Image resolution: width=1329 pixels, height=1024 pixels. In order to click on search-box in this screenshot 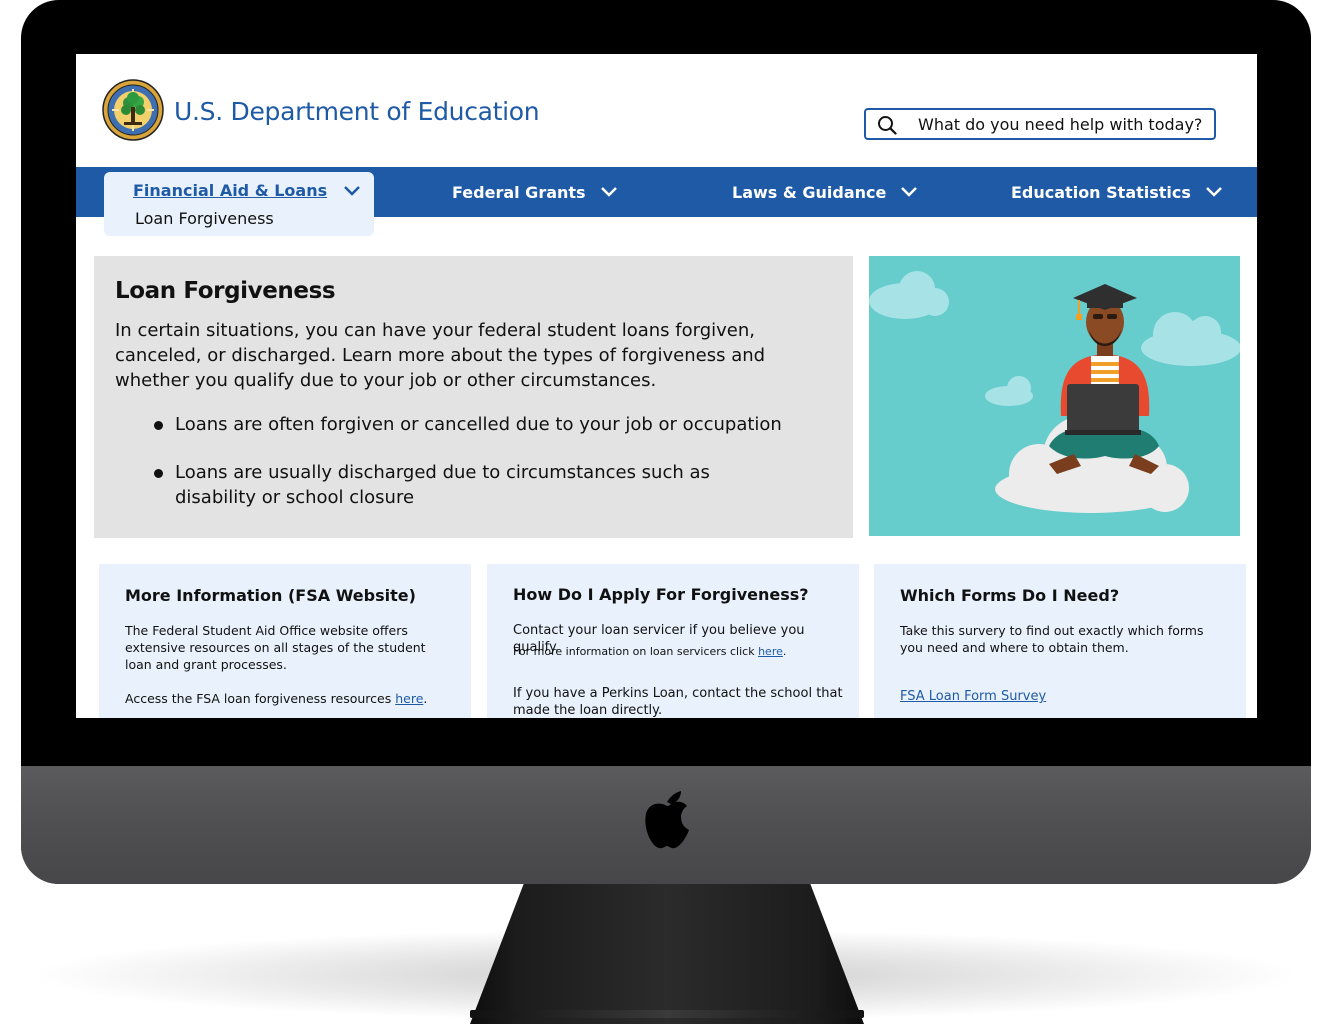, I will do `click(1040, 124)`.